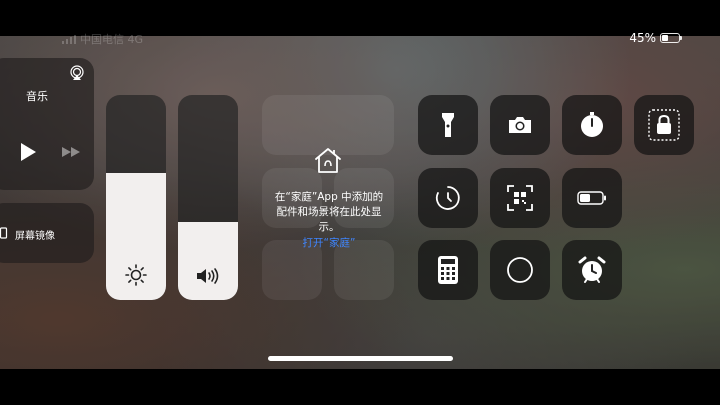 This screenshot has width=720, height=405. I want to click on flashlight-button, so click(448, 125).